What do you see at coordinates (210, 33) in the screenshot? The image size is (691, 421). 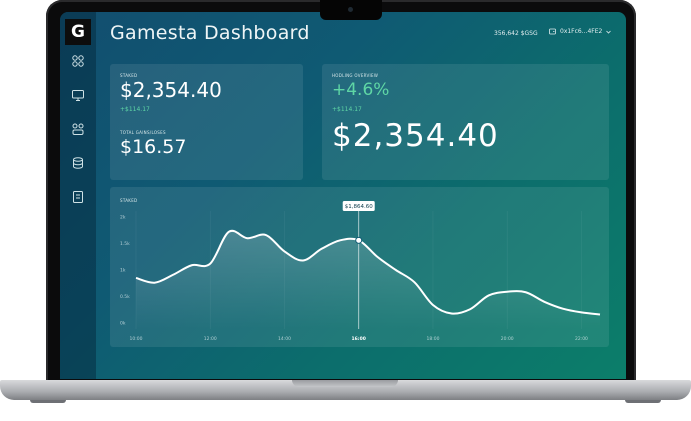 I see `page-title: Gamesta Dashboard` at bounding box center [210, 33].